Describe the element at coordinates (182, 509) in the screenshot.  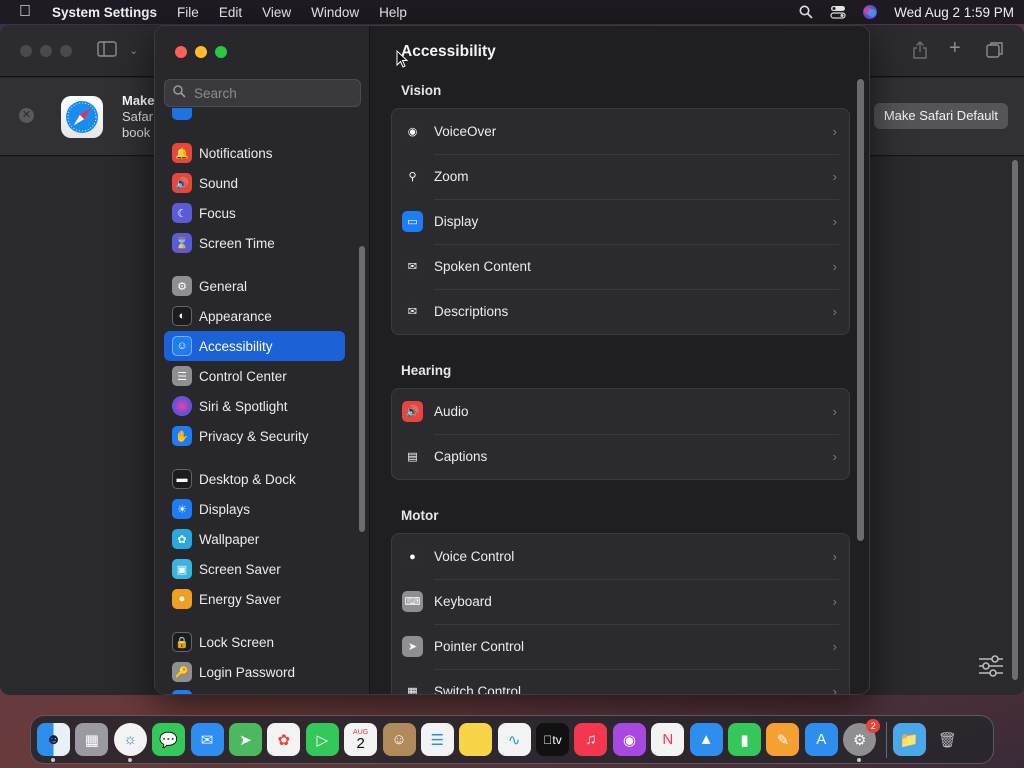
I see `sun-icon: ☀` at that location.